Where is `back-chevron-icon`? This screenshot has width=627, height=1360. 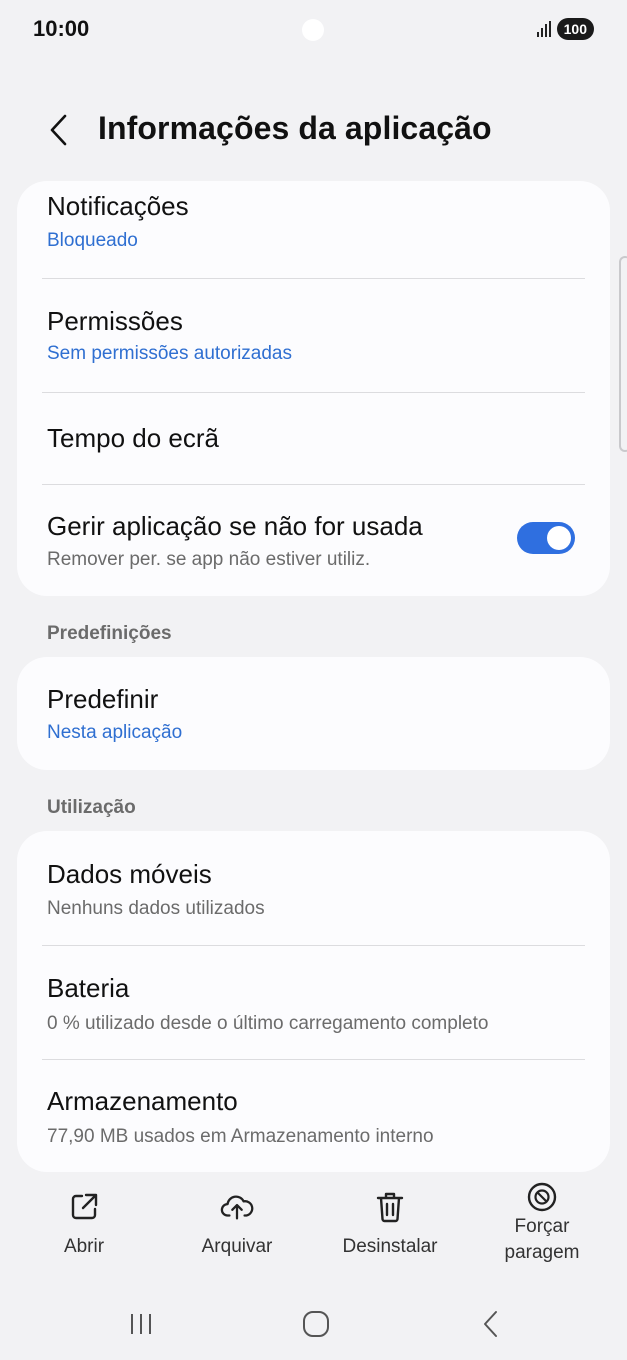 back-chevron-icon is located at coordinates (58, 130).